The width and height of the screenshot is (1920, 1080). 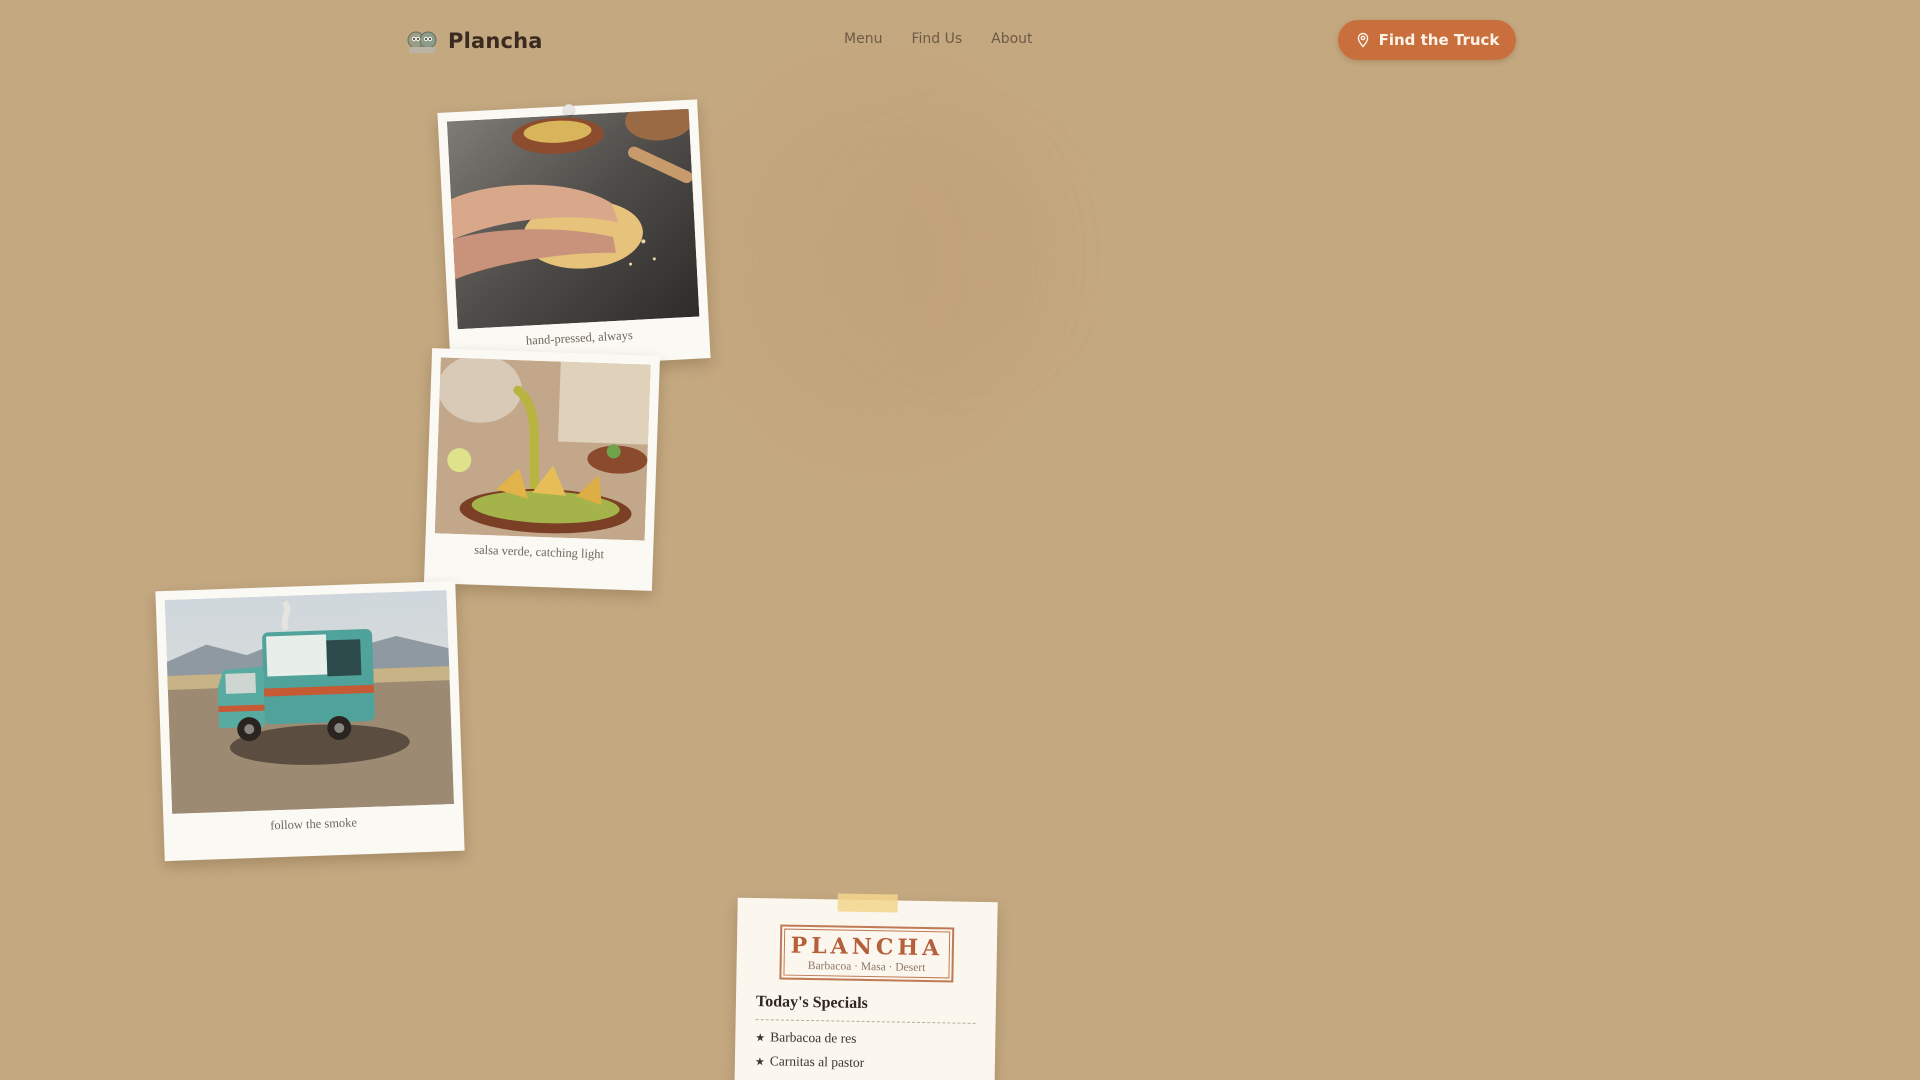 I want to click on salsa-verde-pour-photo, so click(x=542, y=449).